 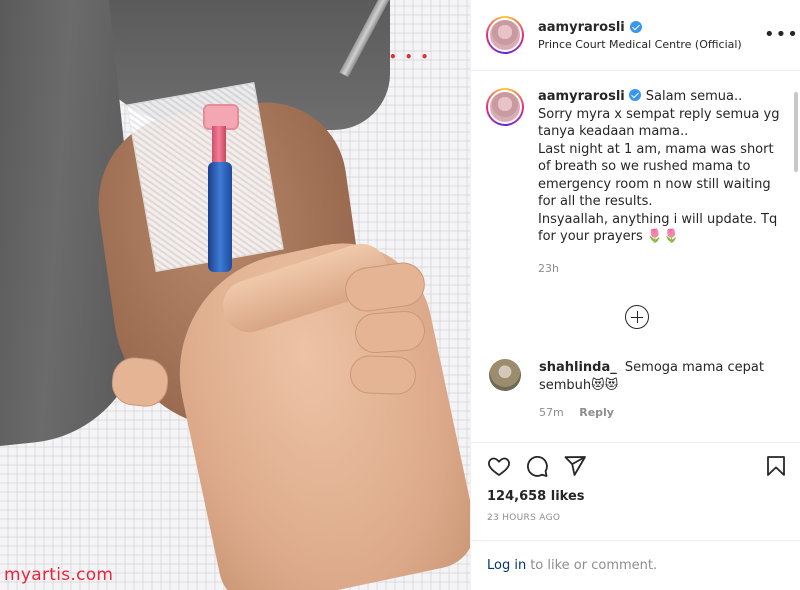 I want to click on comment-meta: 57m Reply, so click(x=663, y=413).